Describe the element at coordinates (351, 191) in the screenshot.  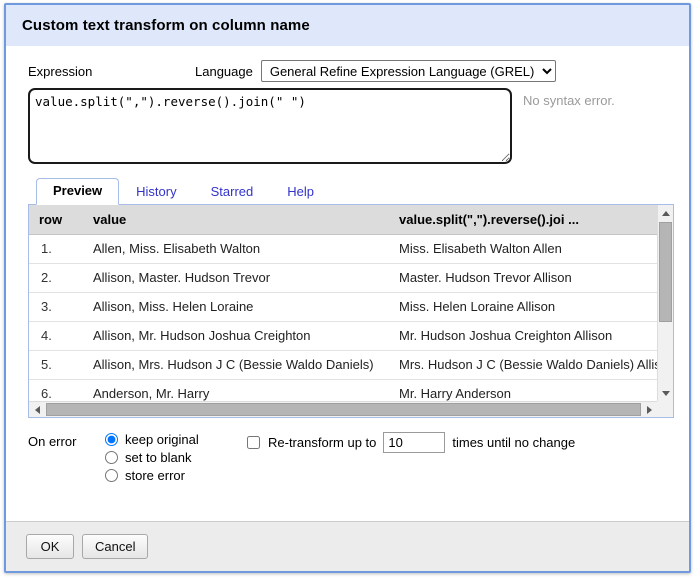
I see `tab-strip: Preview History Starred Help` at that location.